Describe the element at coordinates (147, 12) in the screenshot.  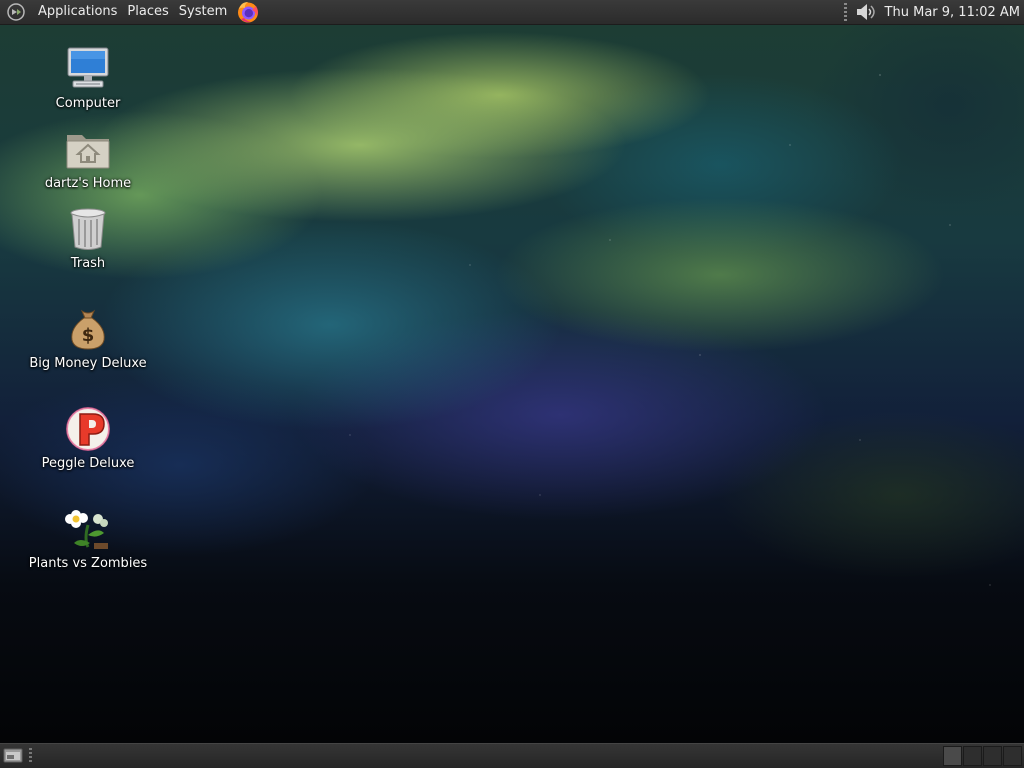
I see `places-menu: Places` at that location.